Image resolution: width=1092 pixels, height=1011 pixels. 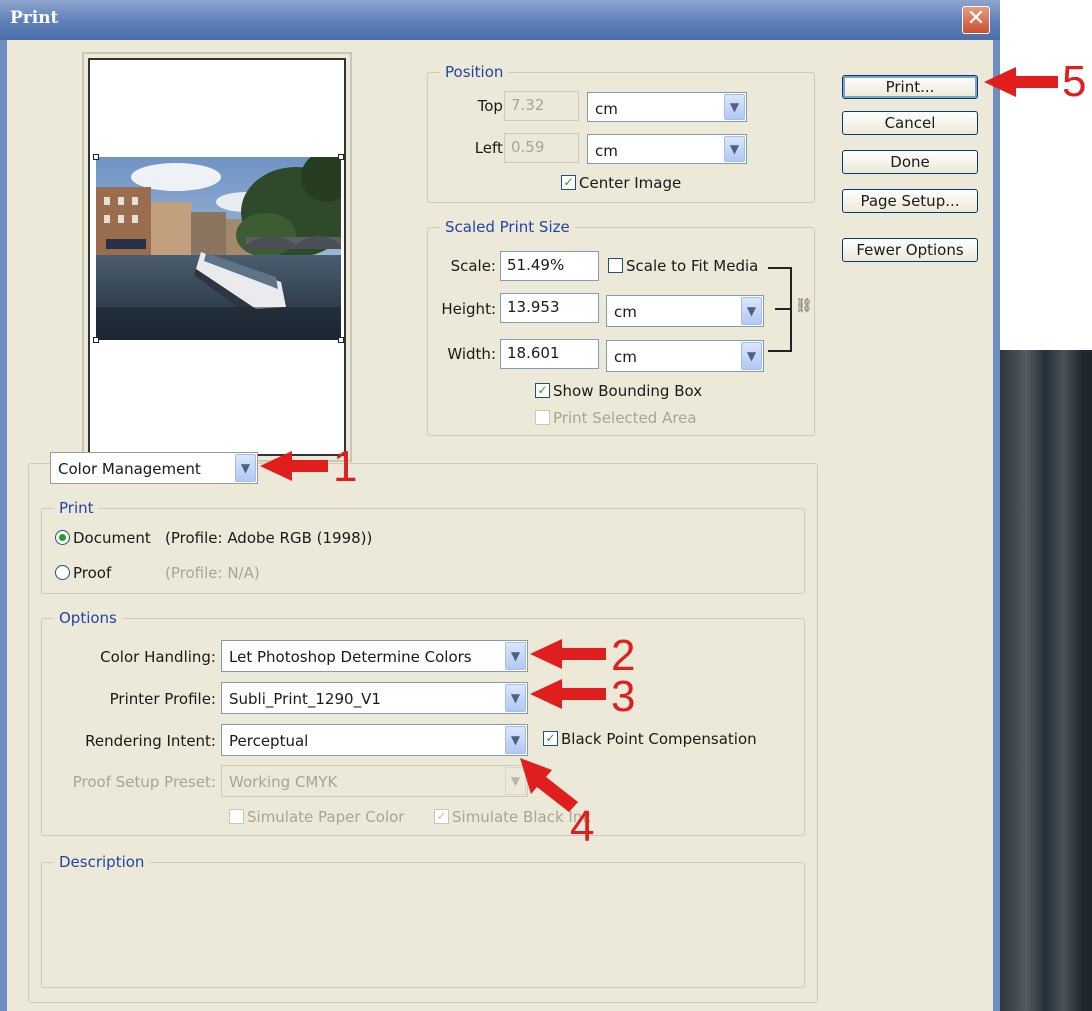 I want to click on annotation-number-1: 1, so click(x=345, y=466).